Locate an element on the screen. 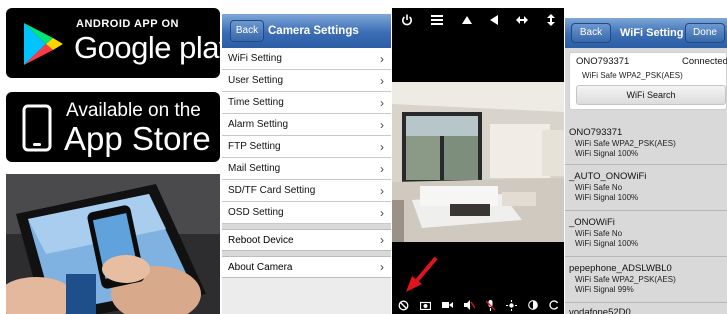 This screenshot has width=727, height=314. menu-item-label: User Setting is located at coordinates (256, 80).